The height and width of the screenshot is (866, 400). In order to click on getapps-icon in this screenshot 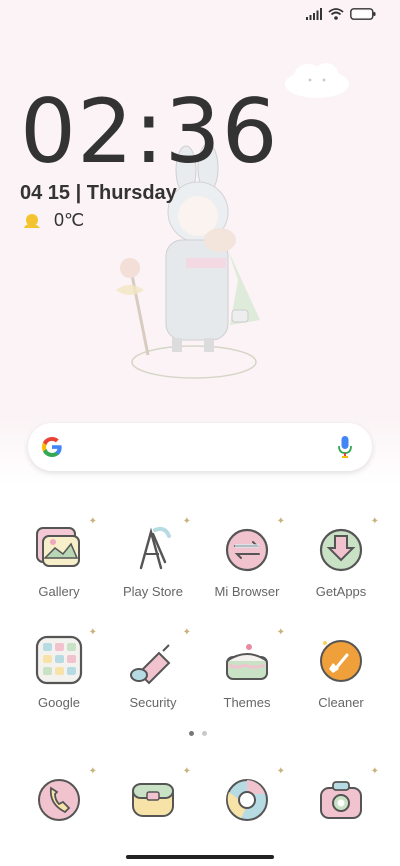, I will do `click(341, 550)`.